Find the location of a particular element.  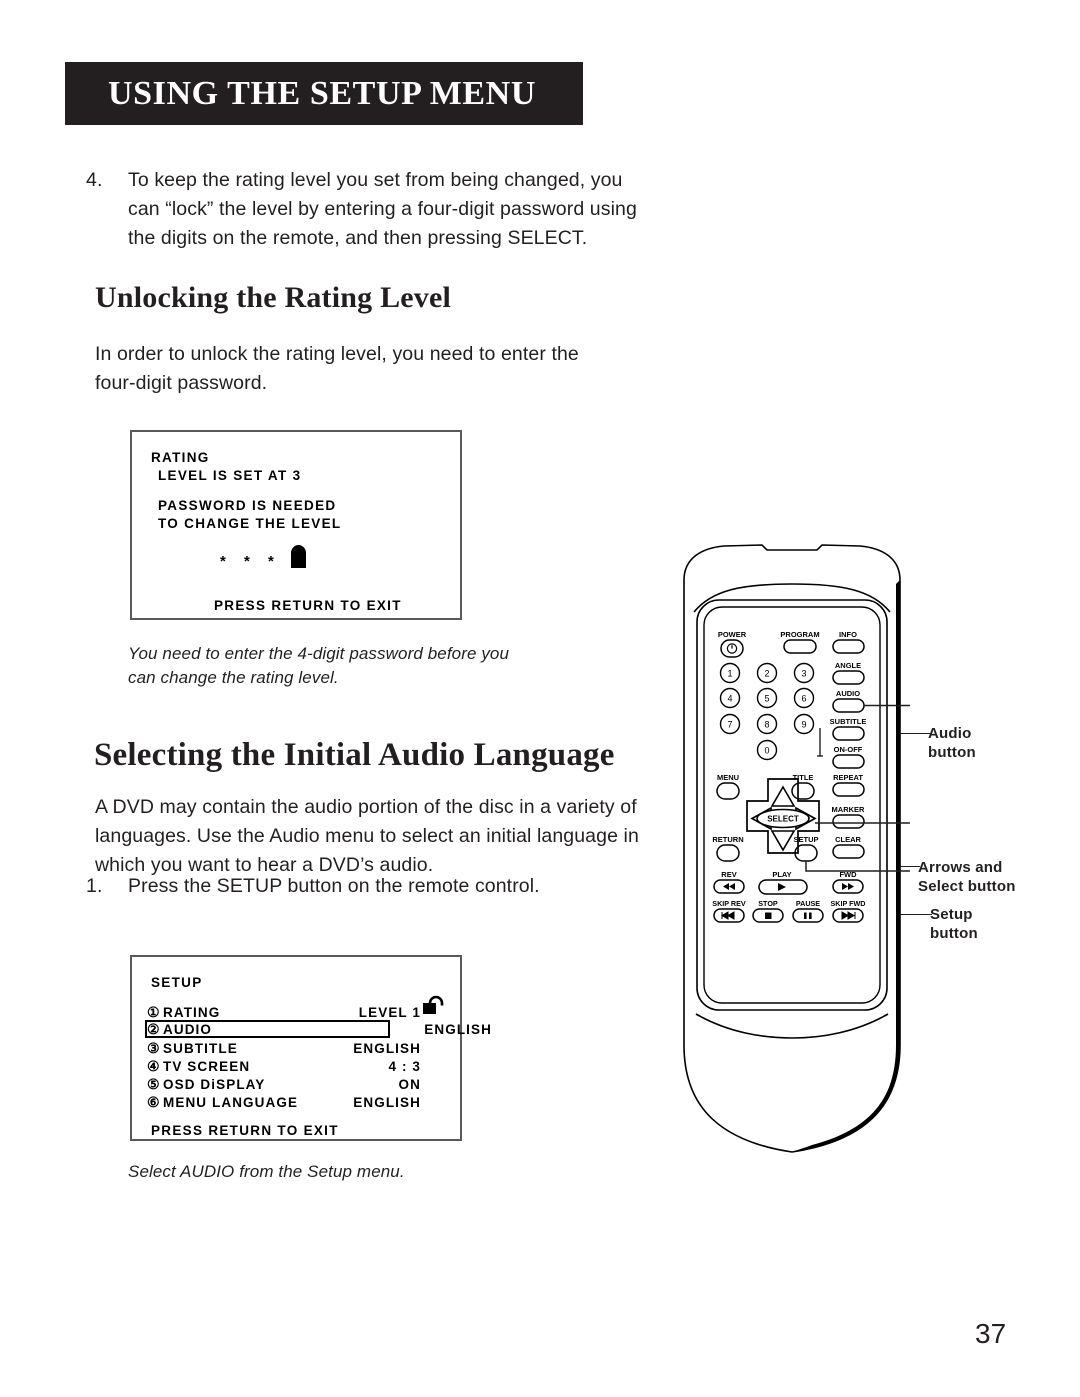

remote-label-menu: MENU is located at coordinates (728, 777).